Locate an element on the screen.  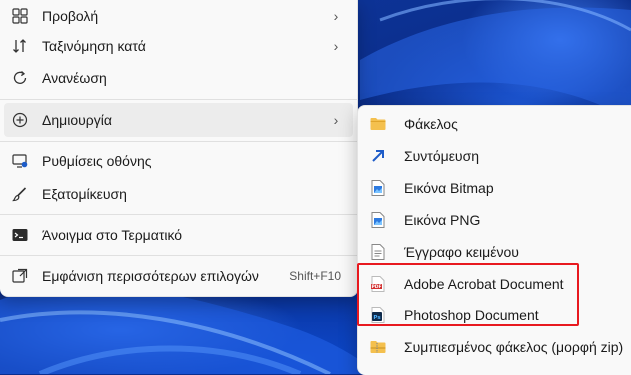
menu-item-sort-by: Ταξινόμηση κατά › is located at coordinates (178, 46).